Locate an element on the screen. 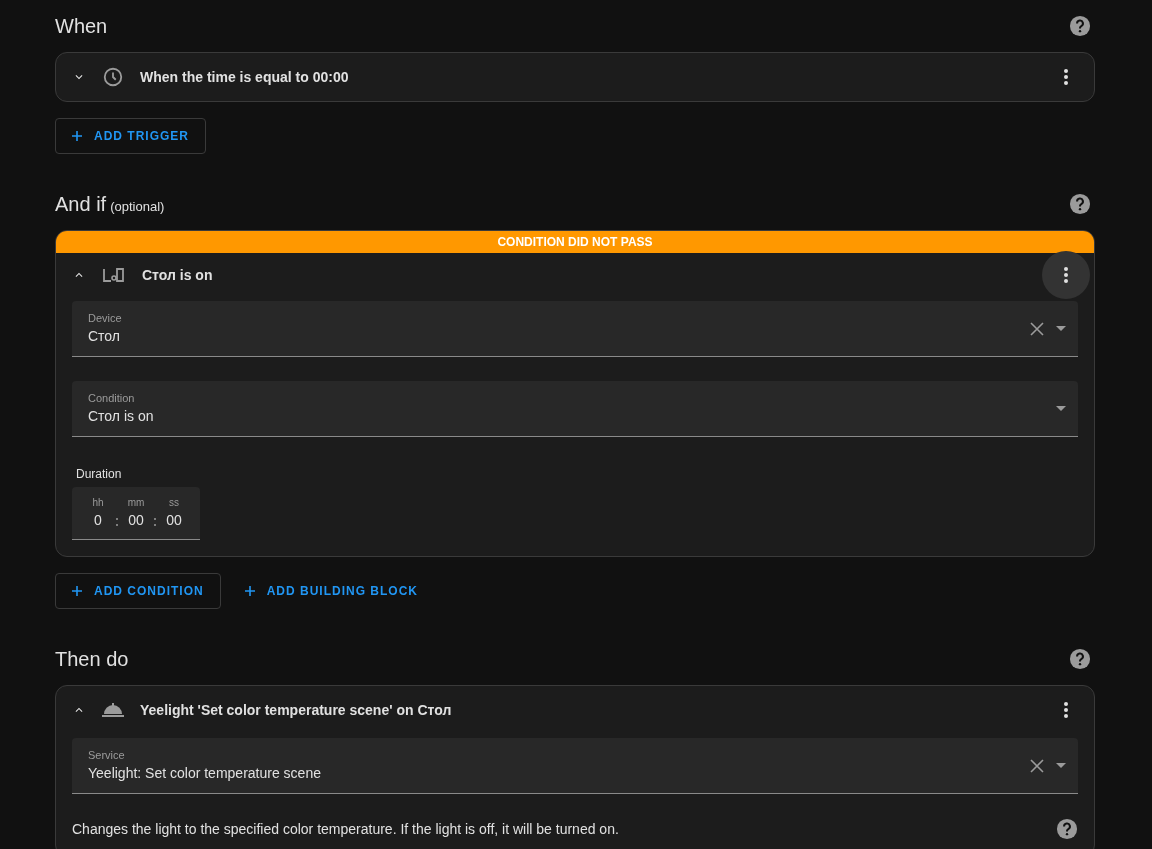 This screenshot has height=849, width=1152. devices-icon is located at coordinates (114, 275).